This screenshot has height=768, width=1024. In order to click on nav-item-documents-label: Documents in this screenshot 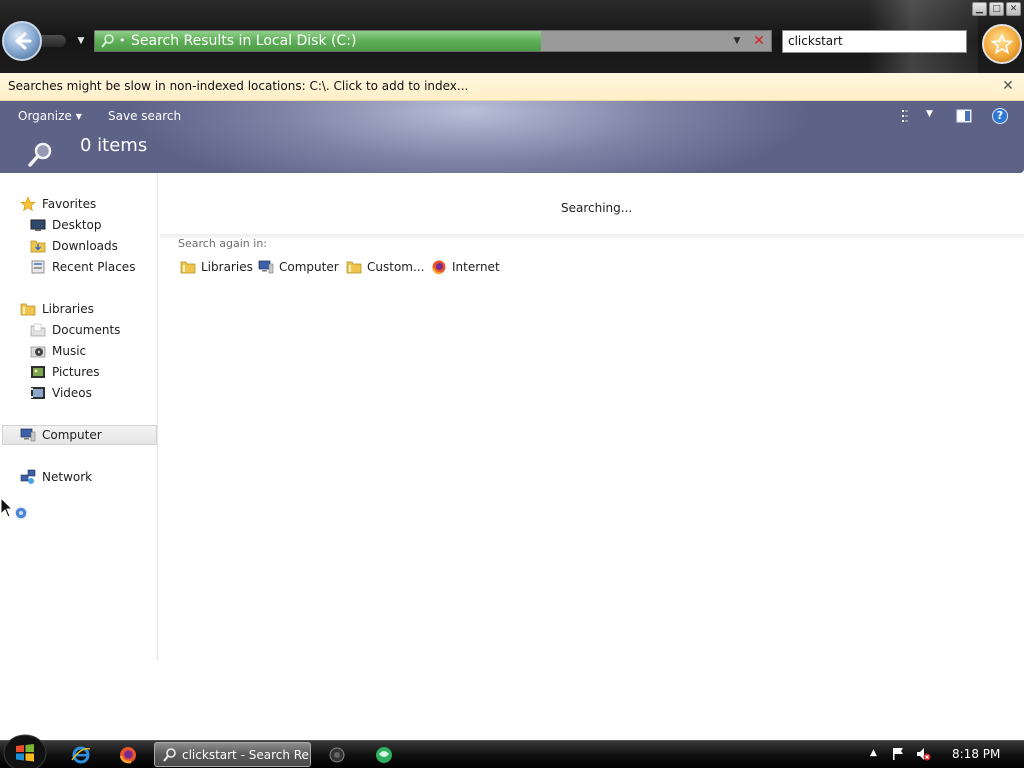, I will do `click(86, 330)`.